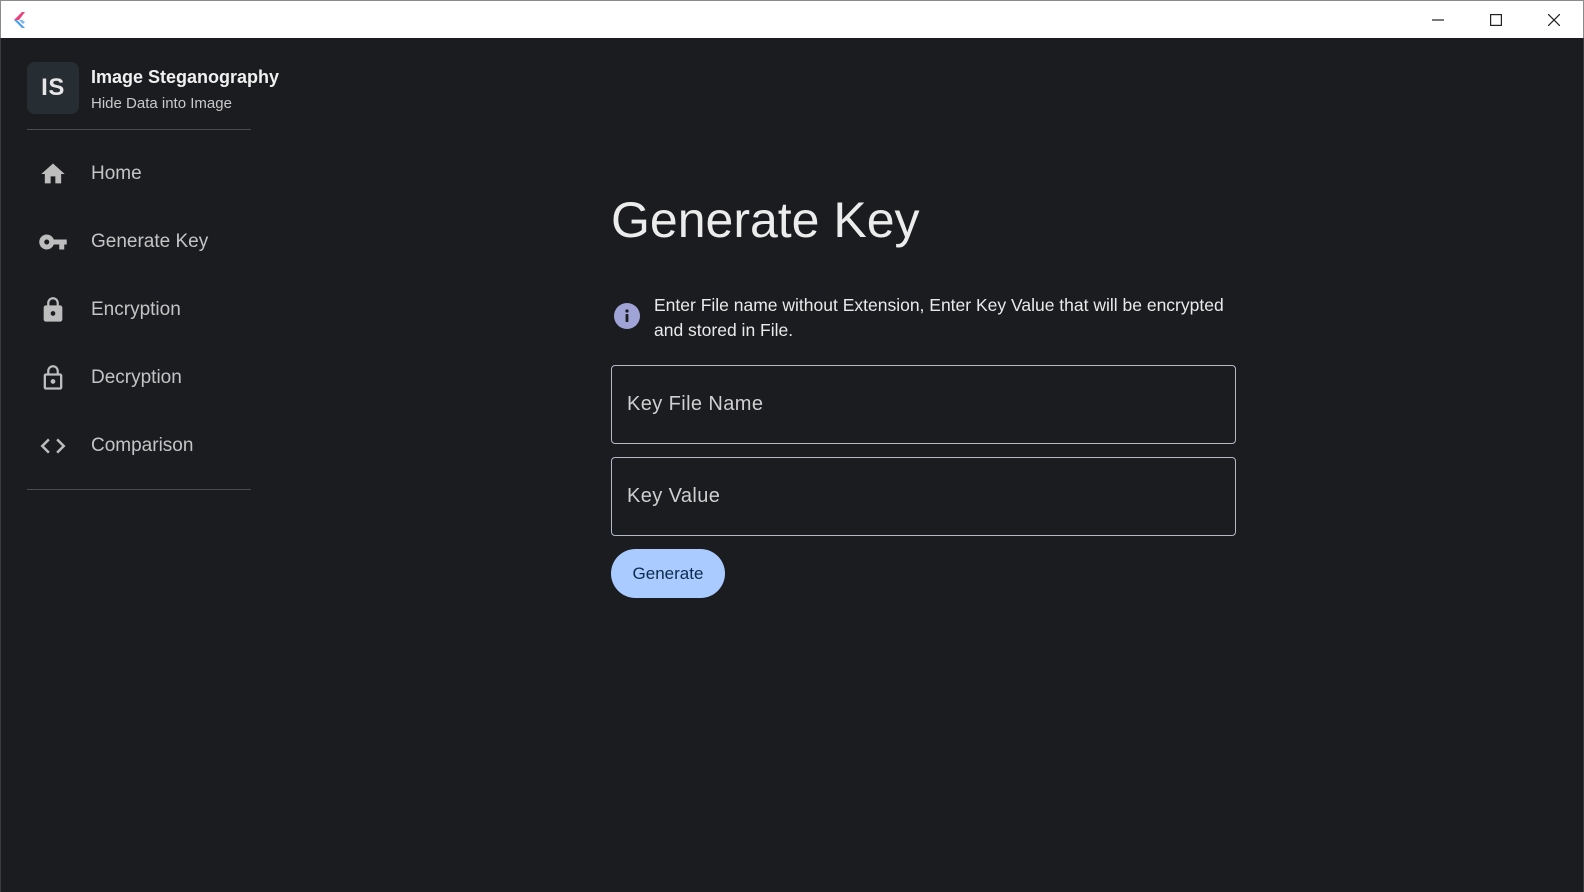  What do you see at coordinates (792, 19) in the screenshot?
I see `window-titlebar` at bounding box center [792, 19].